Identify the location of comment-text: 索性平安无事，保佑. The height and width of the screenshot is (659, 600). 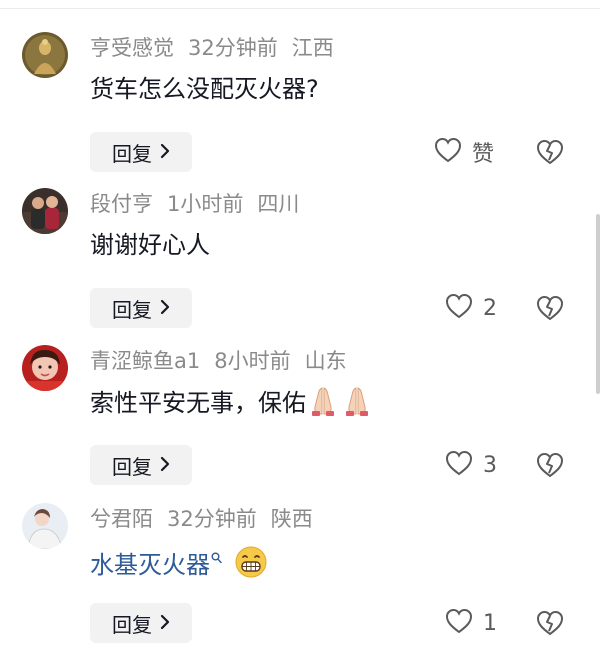
(232, 405).